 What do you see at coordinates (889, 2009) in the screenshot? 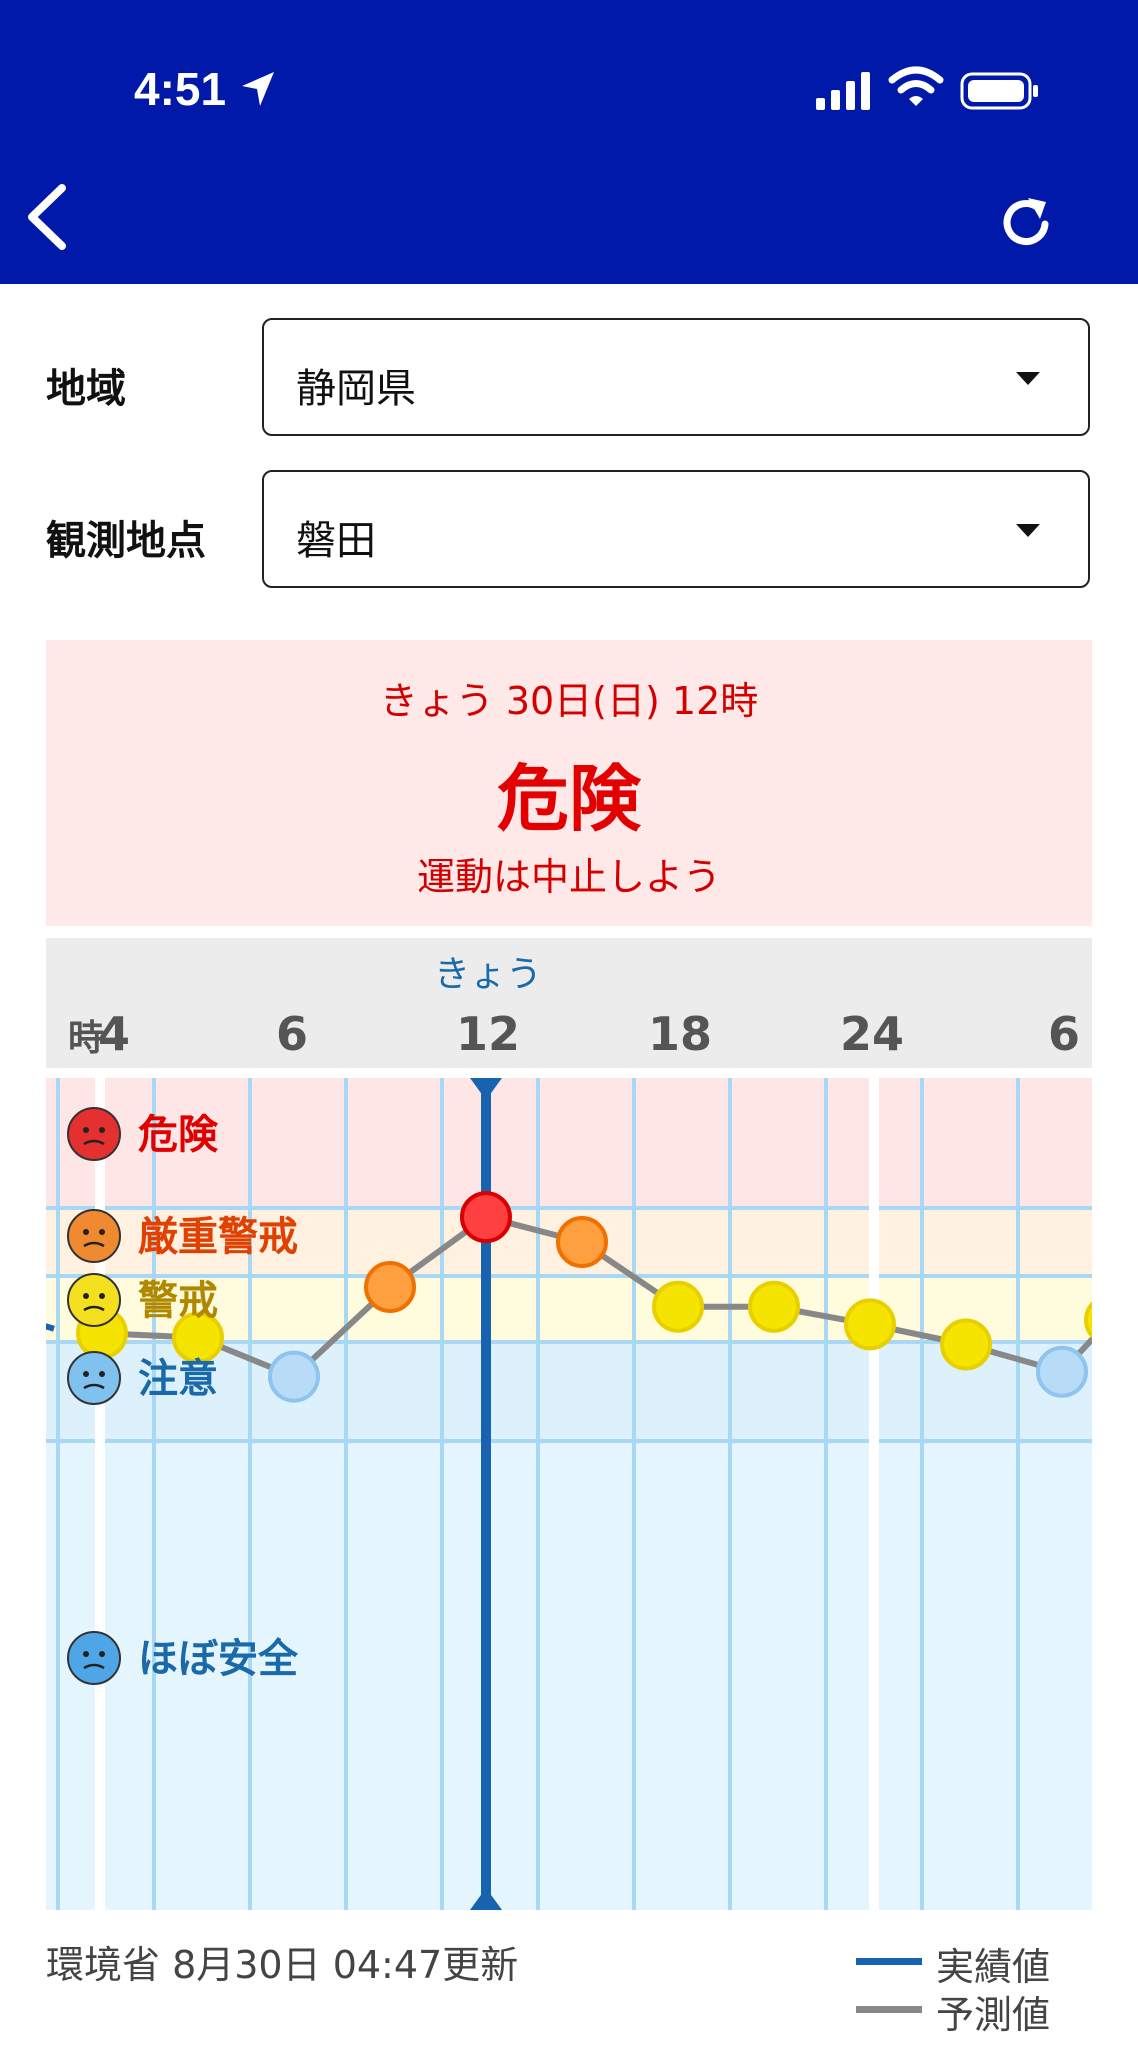
I see `legend-swatch-forecast` at bounding box center [889, 2009].